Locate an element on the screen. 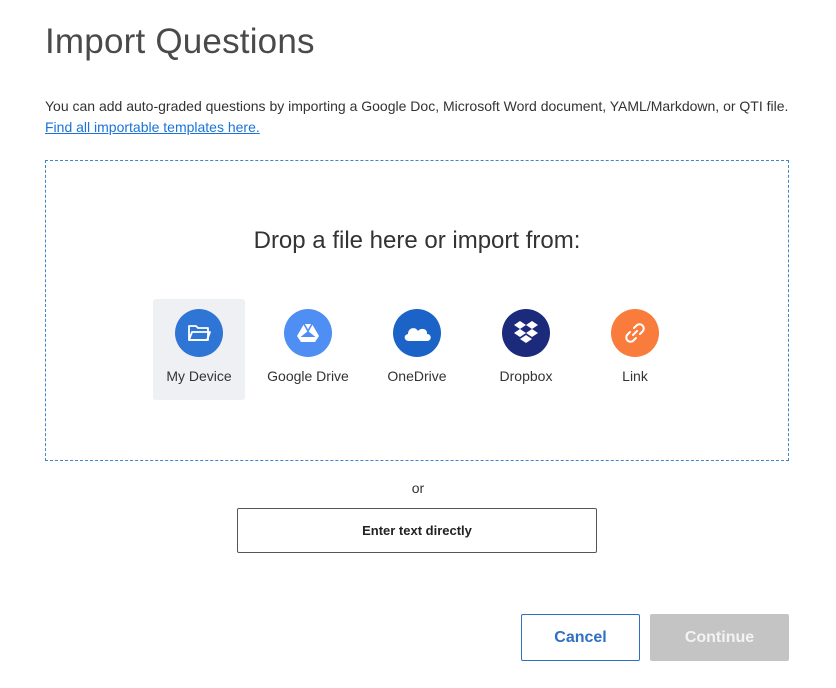 Image resolution: width=836 pixels, height=688 pixels. source-label: OneDrive is located at coordinates (417, 376).